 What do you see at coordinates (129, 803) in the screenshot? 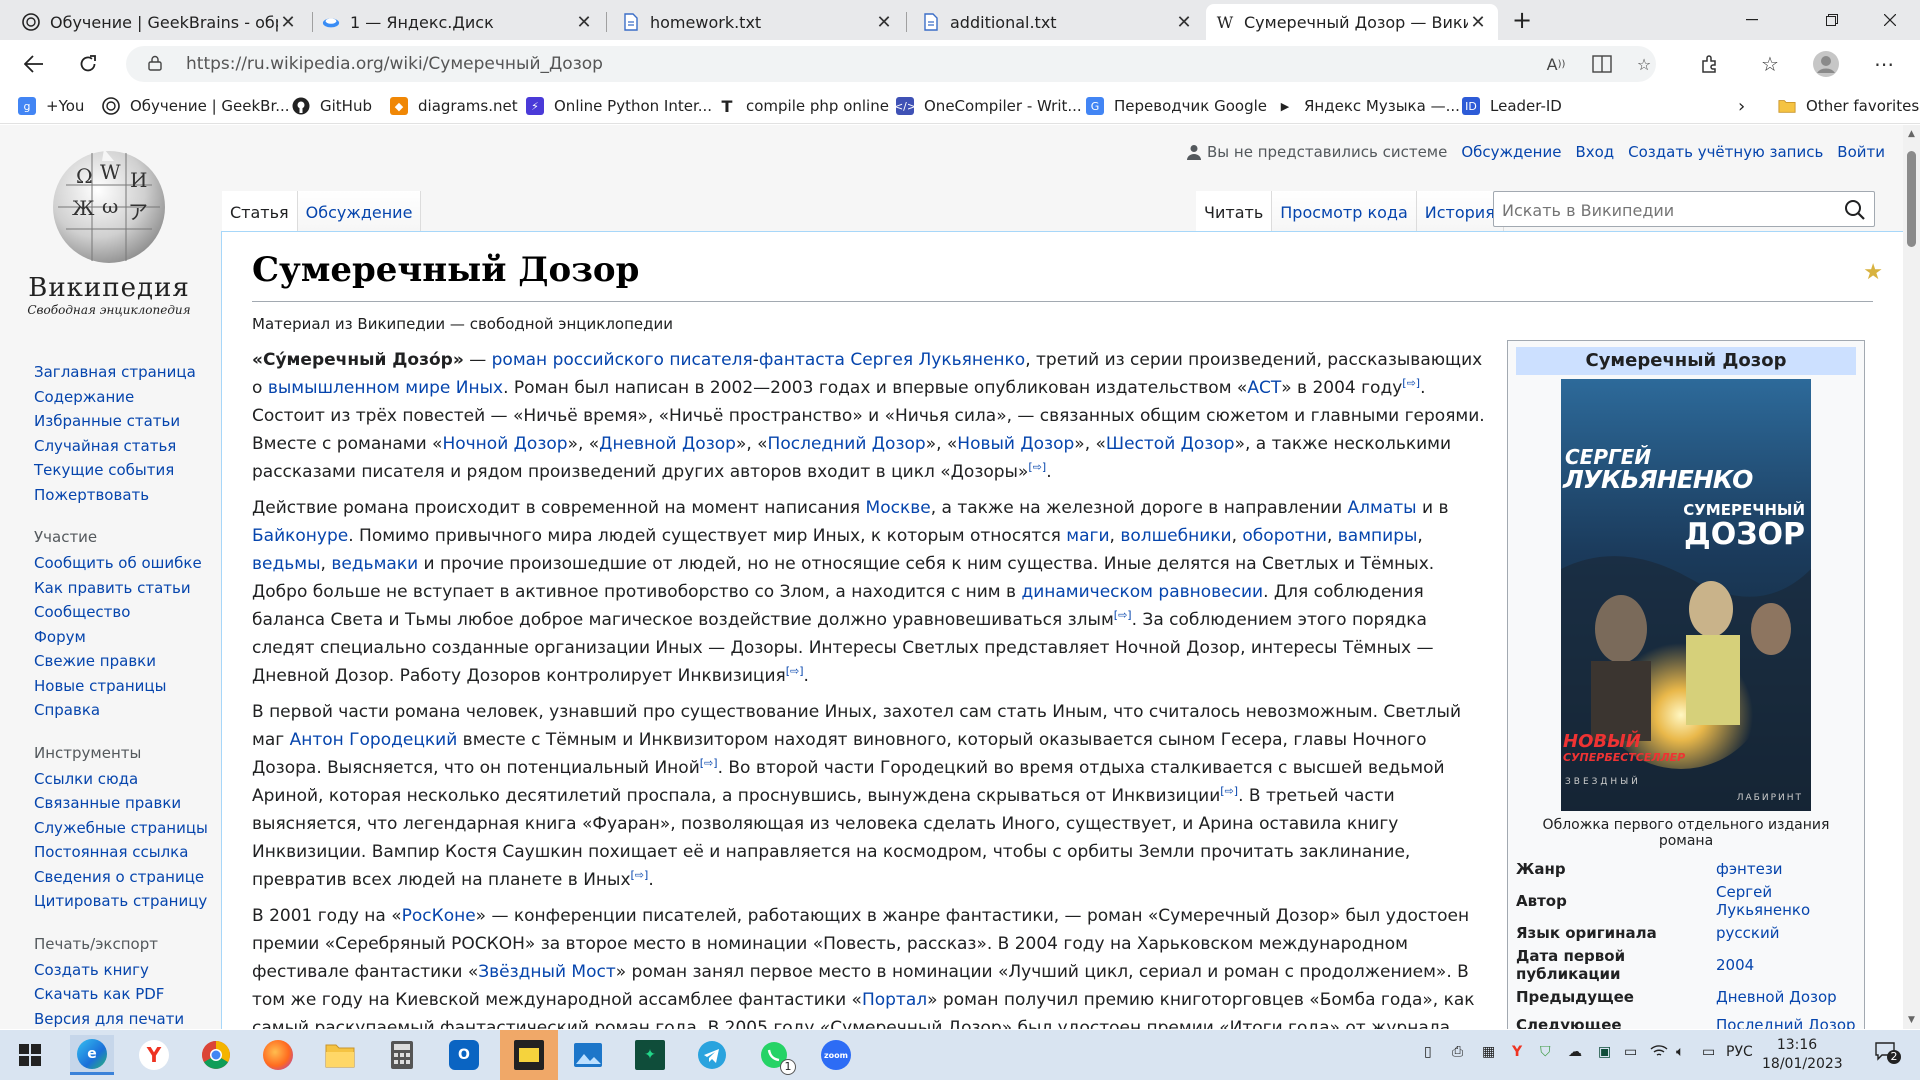
I see `sidebar-item-related-changes: Связанные правки` at bounding box center [129, 803].